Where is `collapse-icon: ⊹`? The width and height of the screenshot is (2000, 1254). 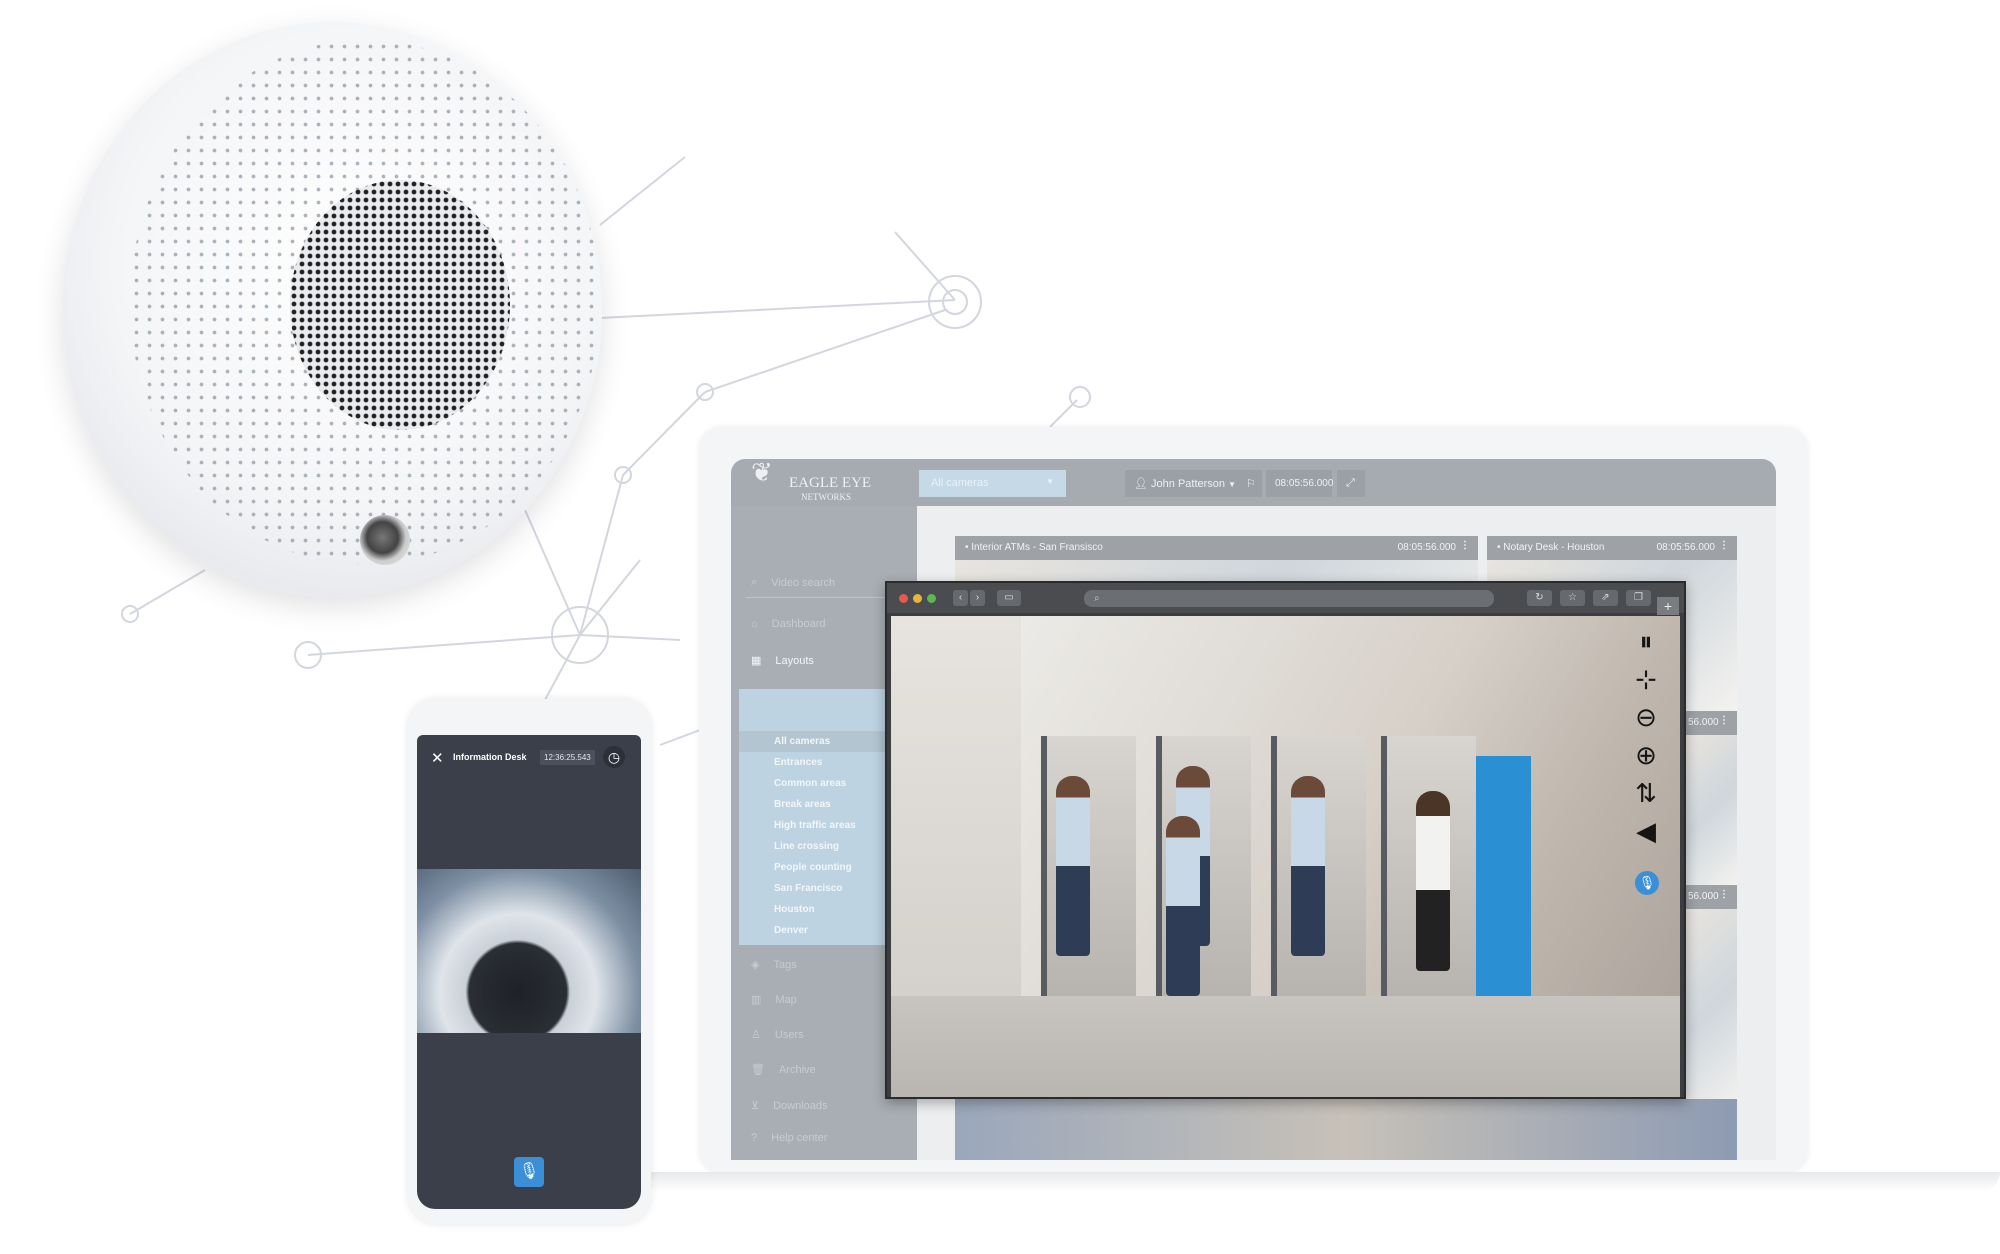 collapse-icon: ⊹ is located at coordinates (1646, 679).